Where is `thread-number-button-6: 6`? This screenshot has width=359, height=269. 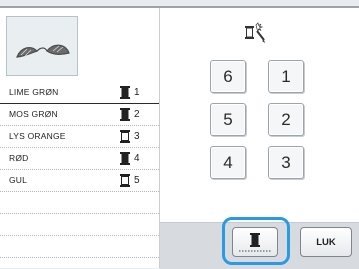
thread-number-button-6: 6 is located at coordinates (228, 76).